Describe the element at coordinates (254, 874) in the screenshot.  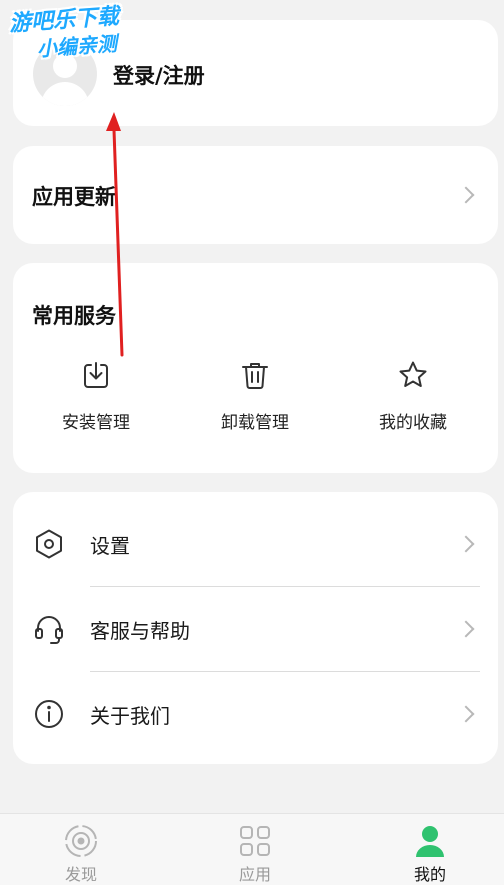
I see `nav-label-apps: 应用` at that location.